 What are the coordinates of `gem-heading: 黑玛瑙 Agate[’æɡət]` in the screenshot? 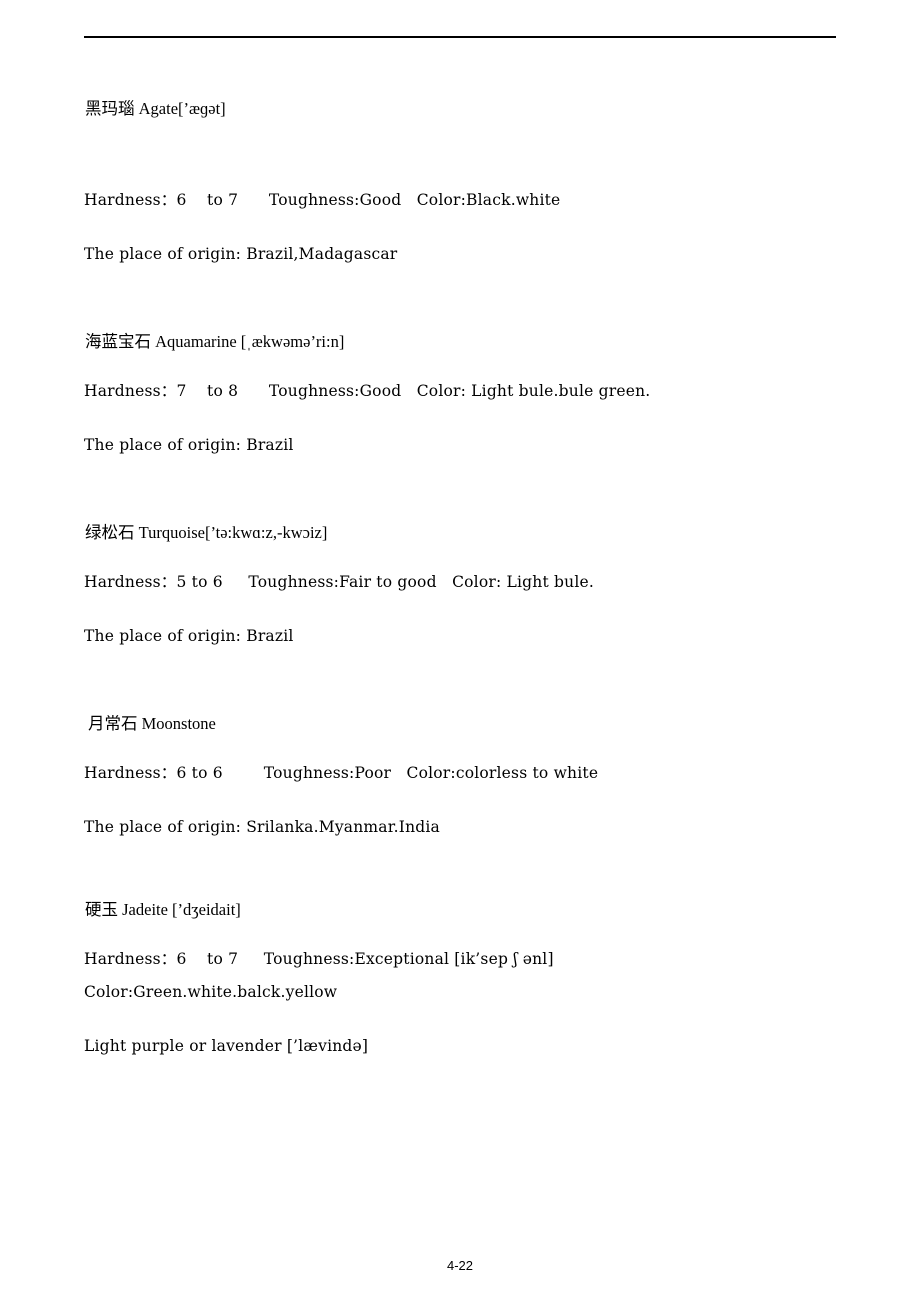 It's located at (155, 108).